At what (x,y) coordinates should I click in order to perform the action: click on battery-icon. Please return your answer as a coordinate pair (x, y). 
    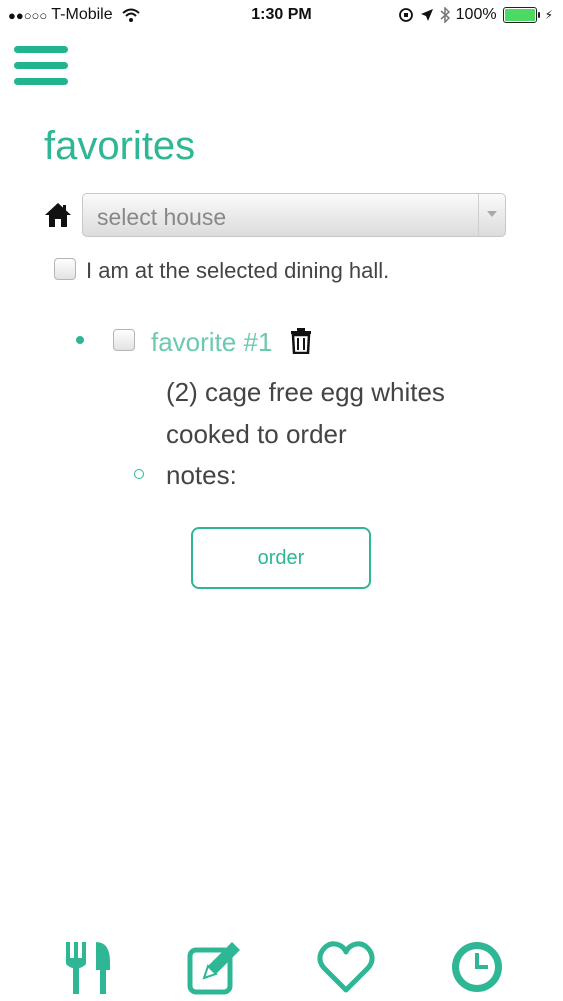
    Looking at the image, I should click on (521, 15).